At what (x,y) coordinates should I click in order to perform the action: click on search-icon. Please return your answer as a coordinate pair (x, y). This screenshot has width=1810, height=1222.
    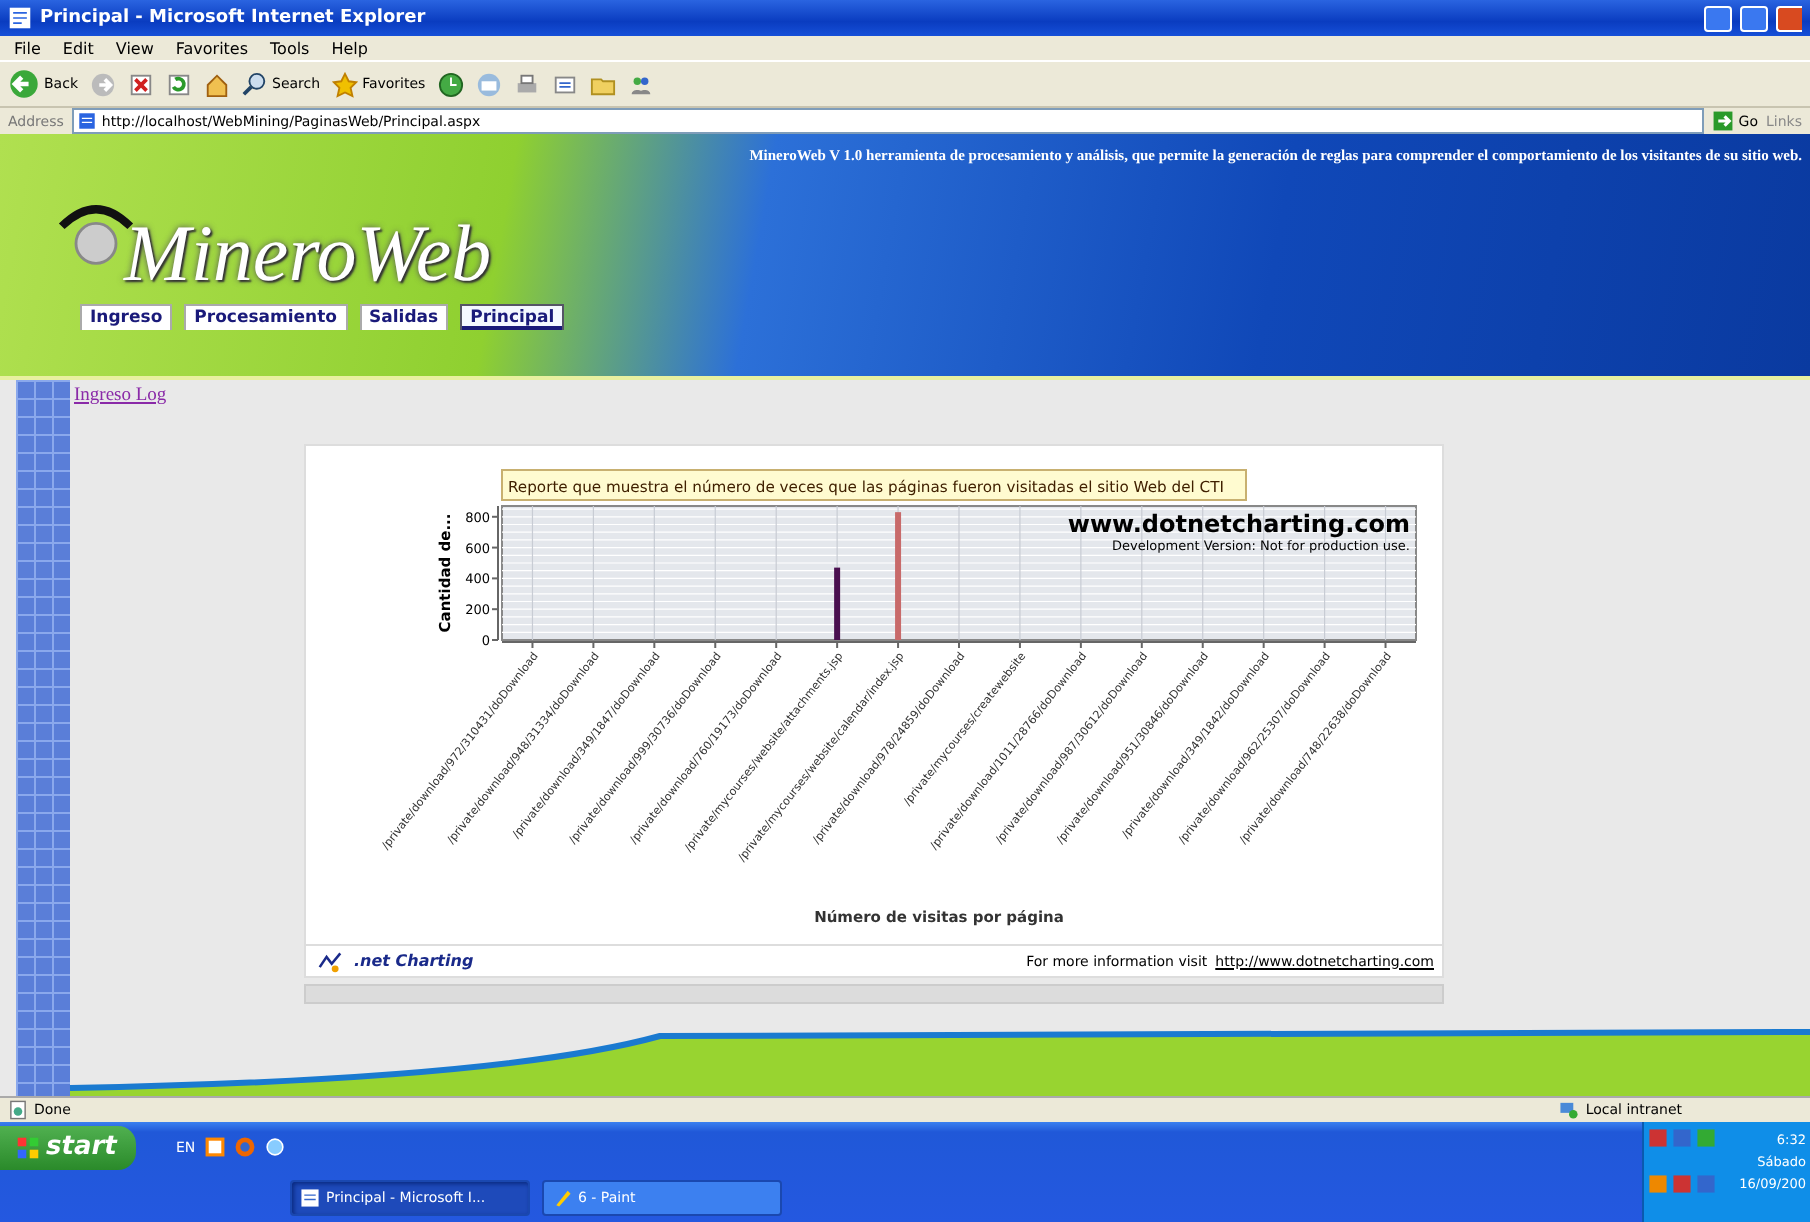
    Looking at the image, I should click on (255, 84).